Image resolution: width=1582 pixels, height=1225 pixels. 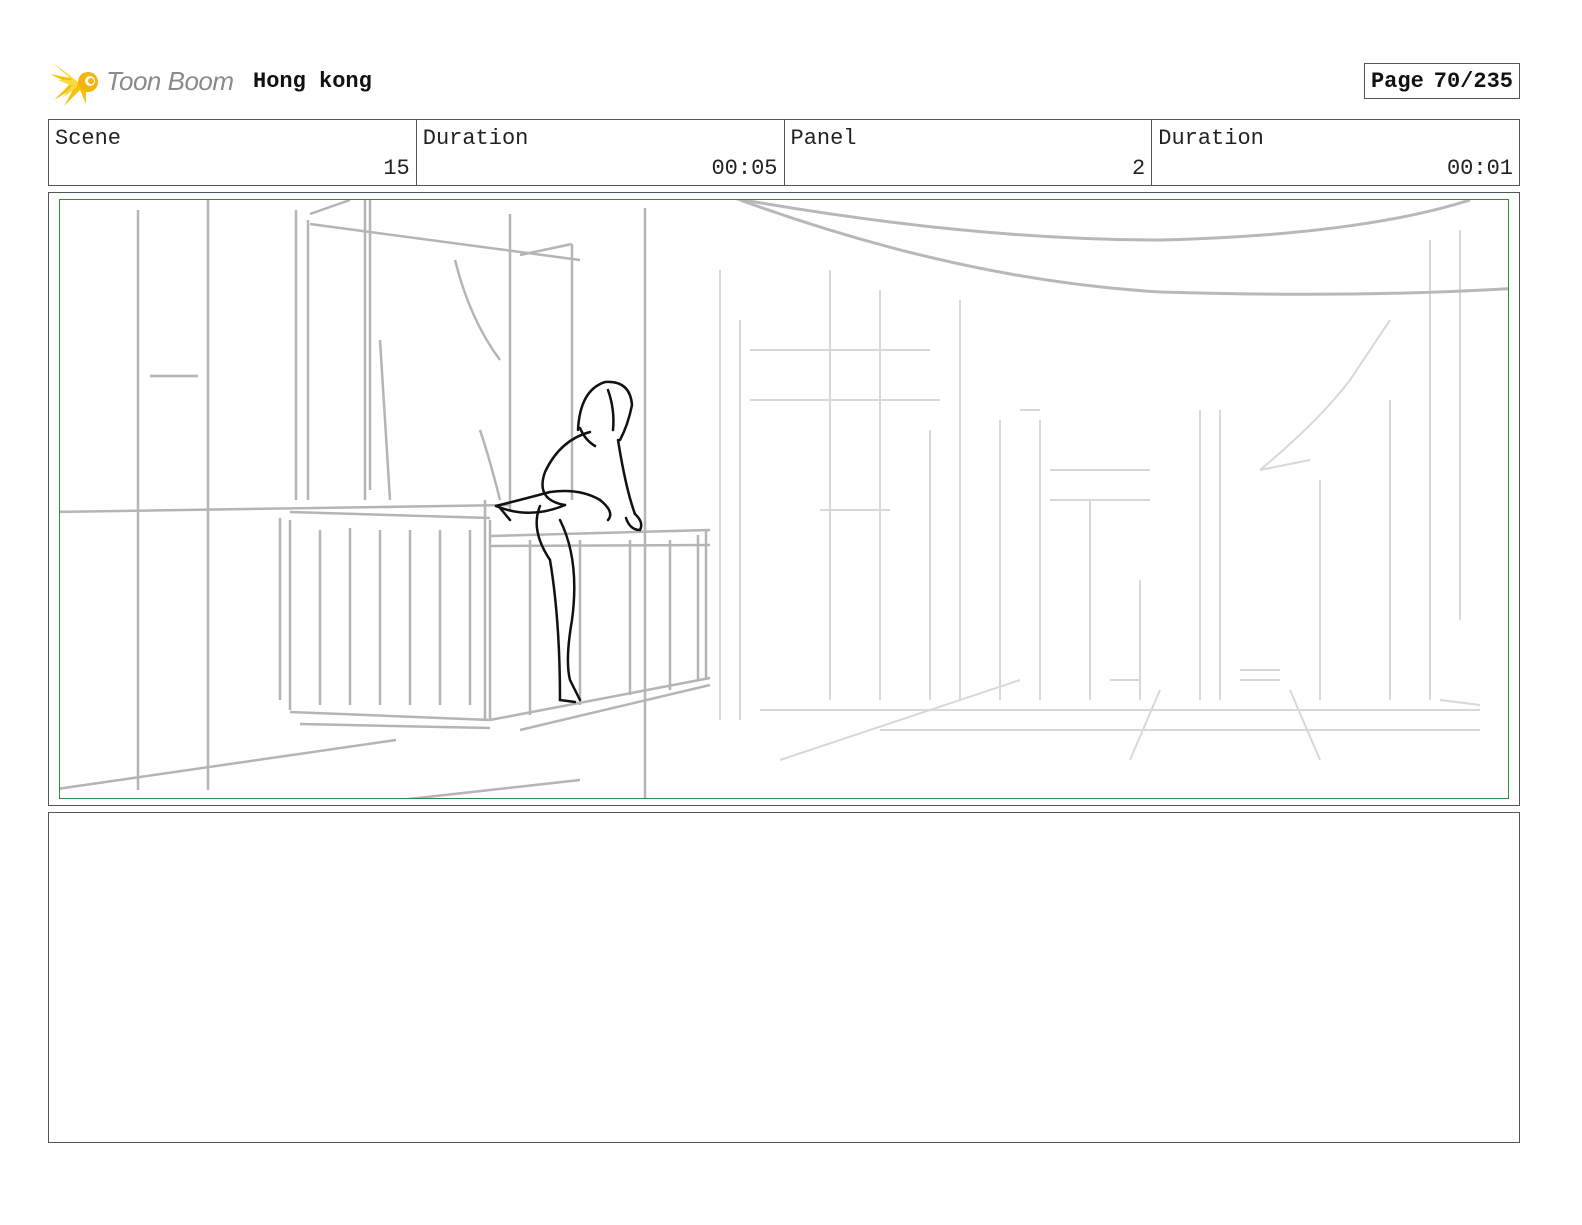 I want to click on toon-boom-logo: Toon Boom, so click(x=145, y=82).